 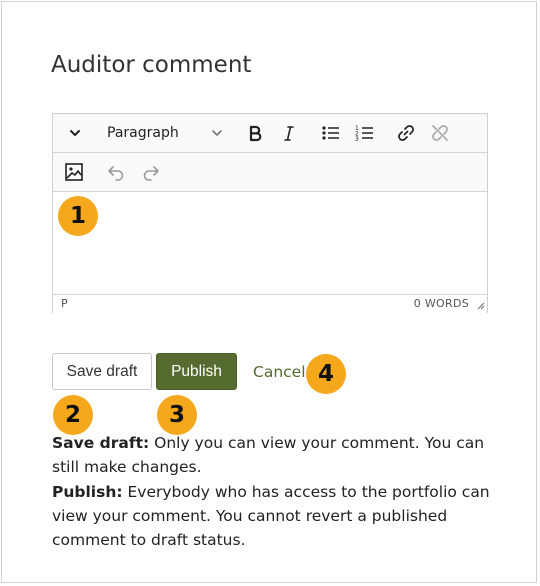 I want to click on resize-grip-icon, so click(x=480, y=306).